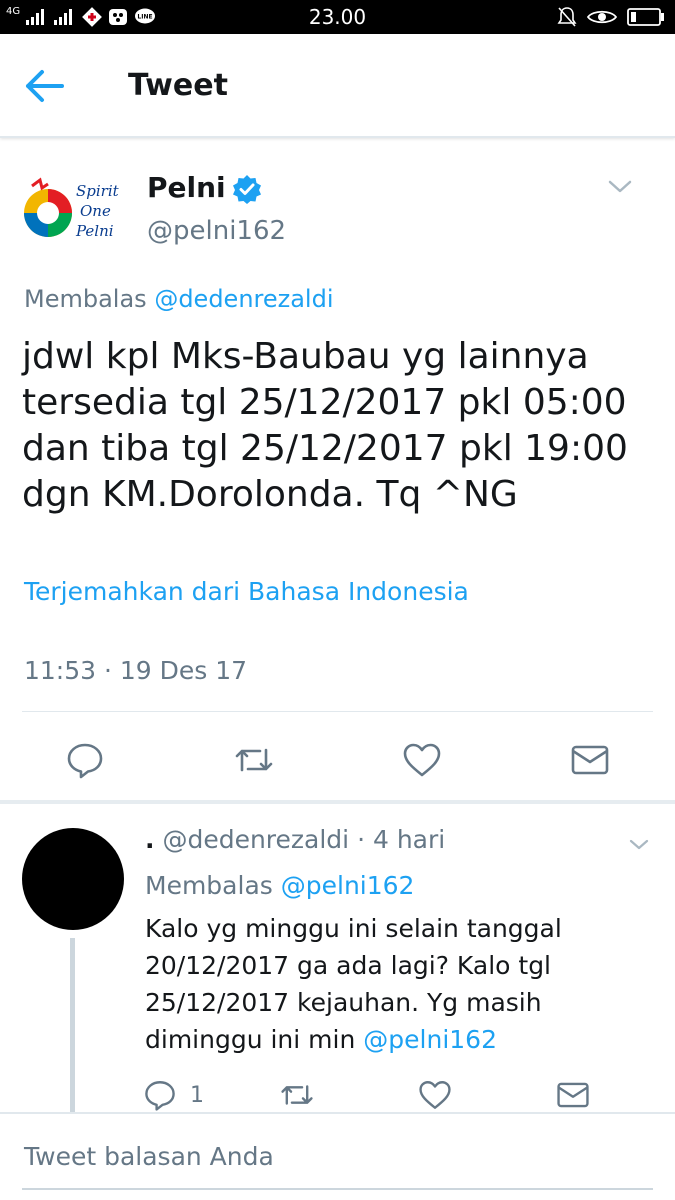 The width and height of the screenshot is (675, 1200). What do you see at coordinates (246, 592) in the screenshot?
I see `translate-link: Terjemahkan dari Bahasa Indonesia` at bounding box center [246, 592].